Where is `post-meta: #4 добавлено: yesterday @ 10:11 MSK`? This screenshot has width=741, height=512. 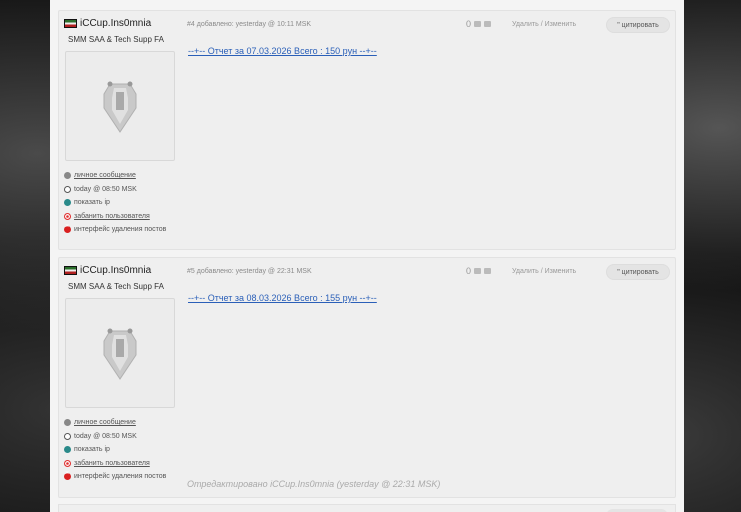 post-meta: #4 добавлено: yesterday @ 10:11 MSK is located at coordinates (249, 24).